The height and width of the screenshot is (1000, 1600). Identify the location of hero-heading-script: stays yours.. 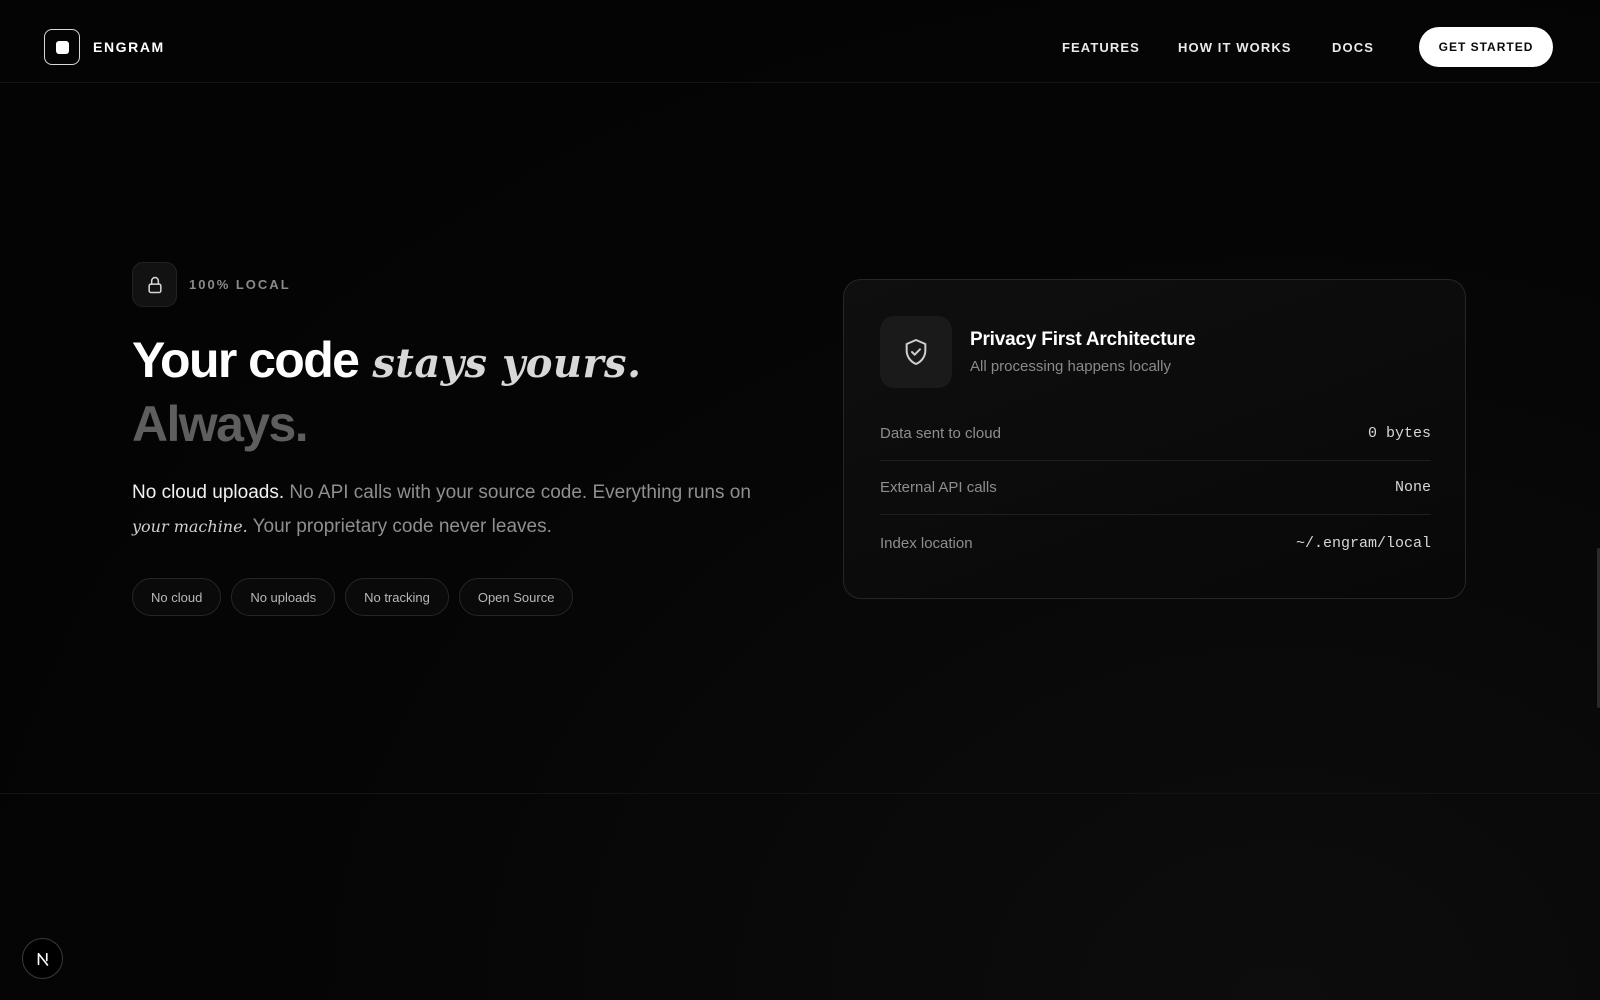
(507, 363).